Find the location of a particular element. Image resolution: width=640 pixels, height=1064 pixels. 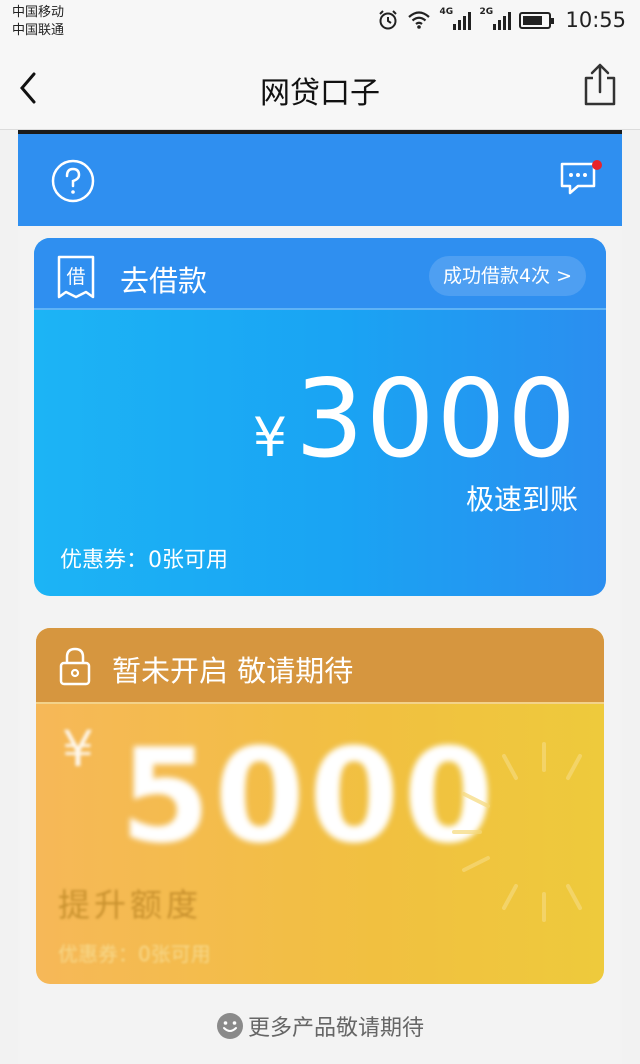

signal-2: 2G is located at coordinates (495, 18).